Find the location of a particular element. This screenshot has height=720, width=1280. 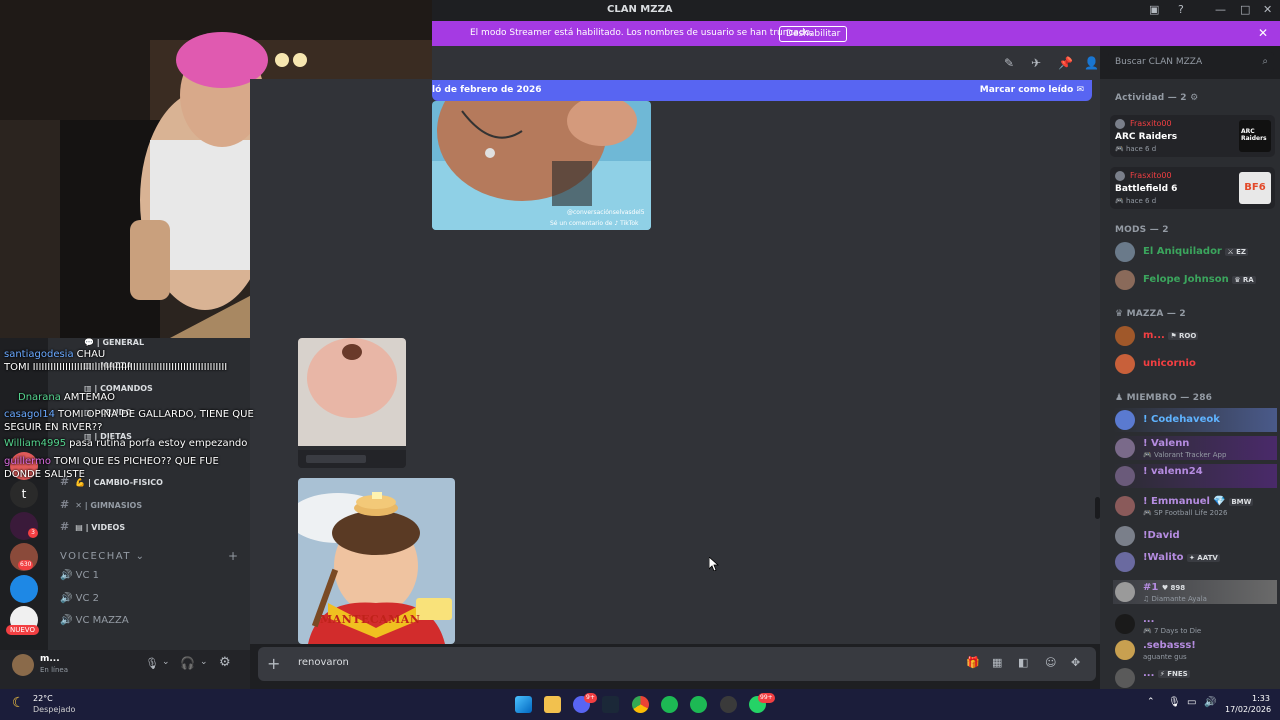

disable-streamer-button: Deshabilitar is located at coordinates (813, 34).